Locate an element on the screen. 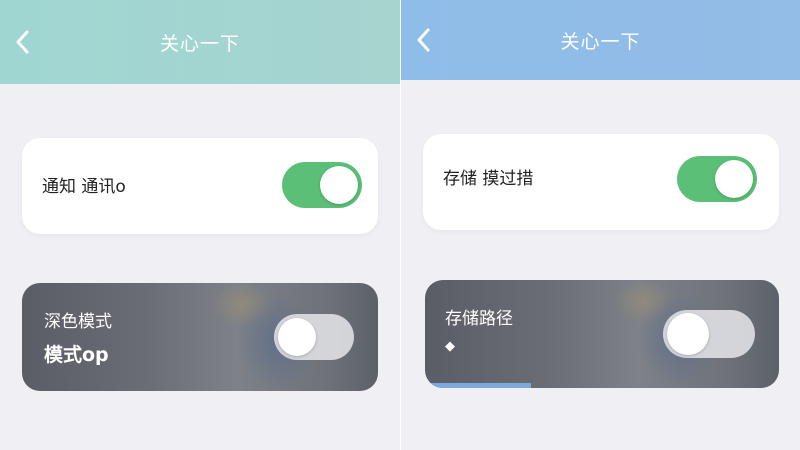  notification-toggle is located at coordinates (322, 185).